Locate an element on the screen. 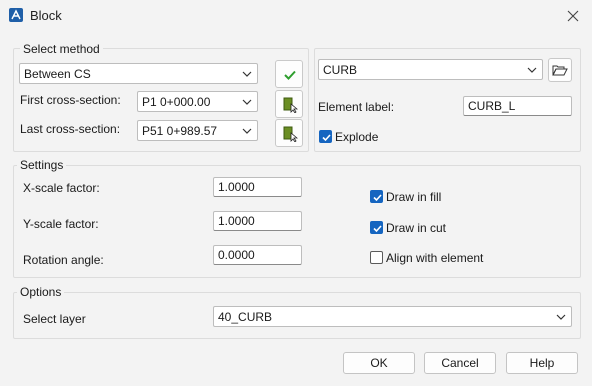 This screenshot has height=386, width=592. confirm-button is located at coordinates (289, 74).